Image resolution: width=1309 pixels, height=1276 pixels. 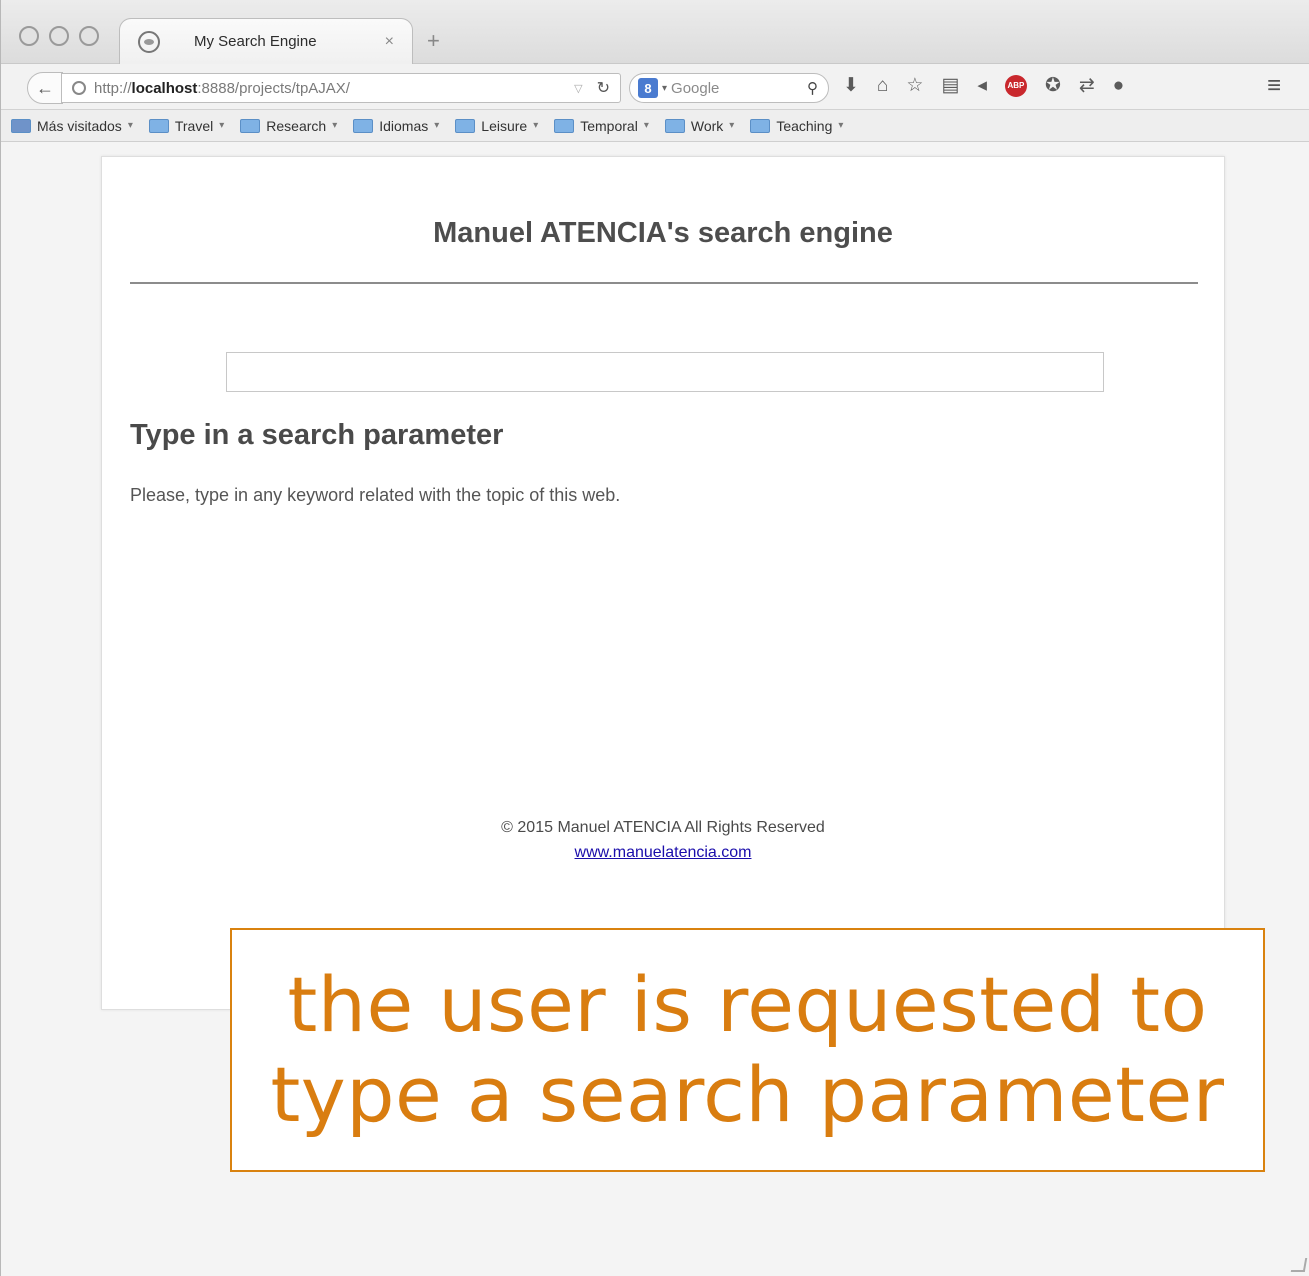 I want to click on bookmark-research: Research ▾, so click(x=288, y=126).